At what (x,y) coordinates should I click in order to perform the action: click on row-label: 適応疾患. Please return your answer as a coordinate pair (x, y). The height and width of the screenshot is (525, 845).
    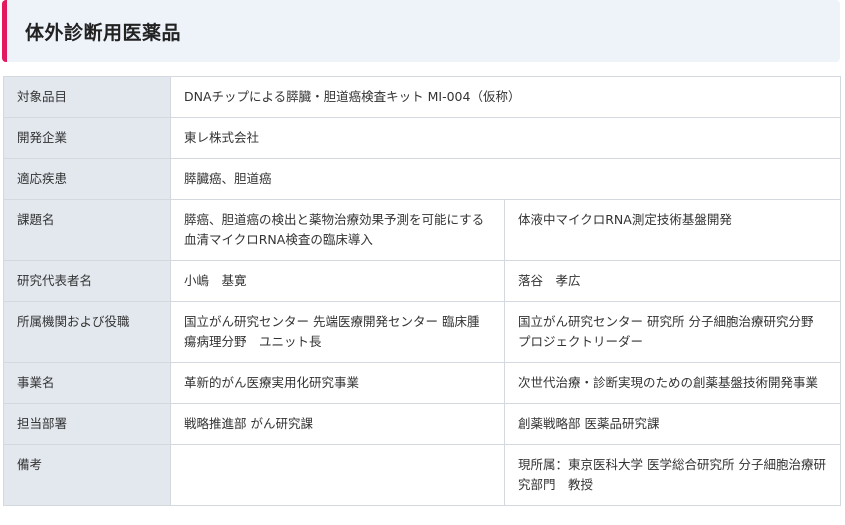
    Looking at the image, I should click on (87, 179).